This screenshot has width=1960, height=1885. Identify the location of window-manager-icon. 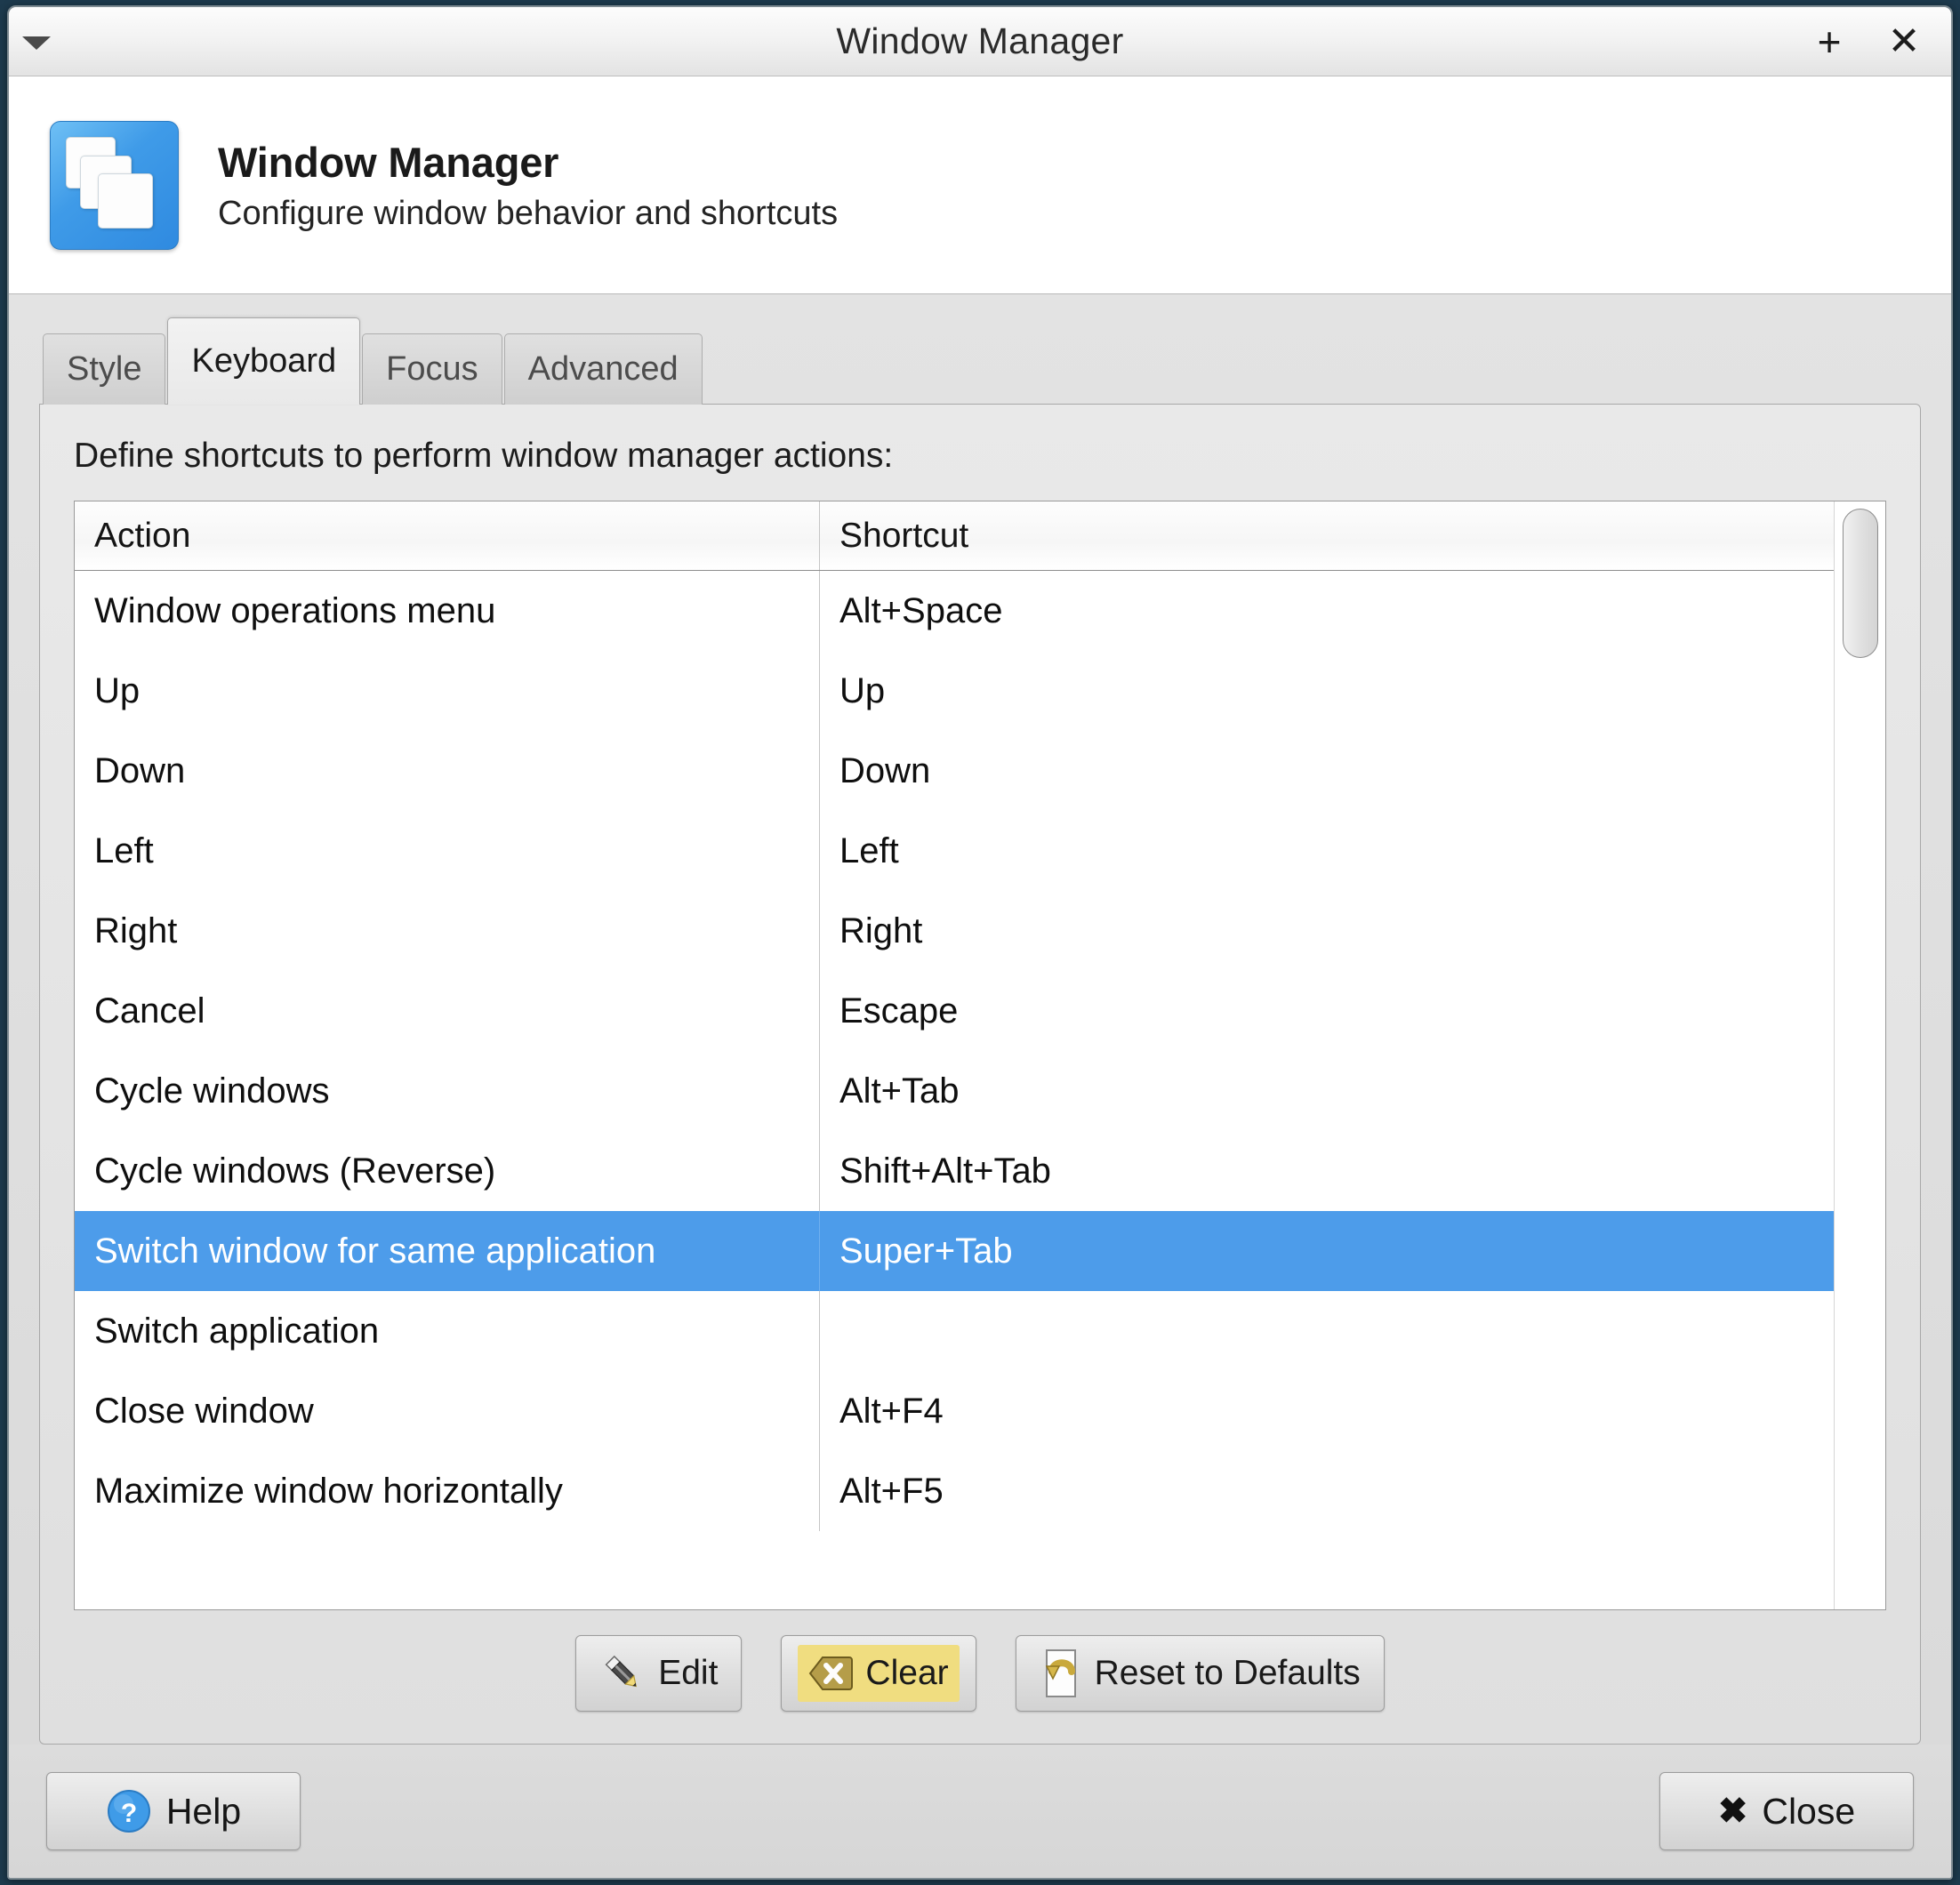
(114, 185).